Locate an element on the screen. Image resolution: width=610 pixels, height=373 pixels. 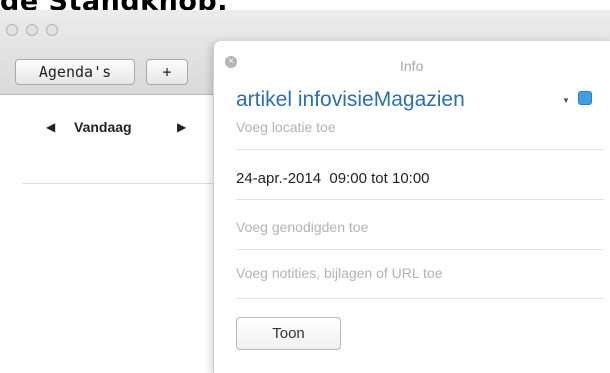
notes-field: Voeg notities, bijlagen of URL toe is located at coordinates (339, 273).